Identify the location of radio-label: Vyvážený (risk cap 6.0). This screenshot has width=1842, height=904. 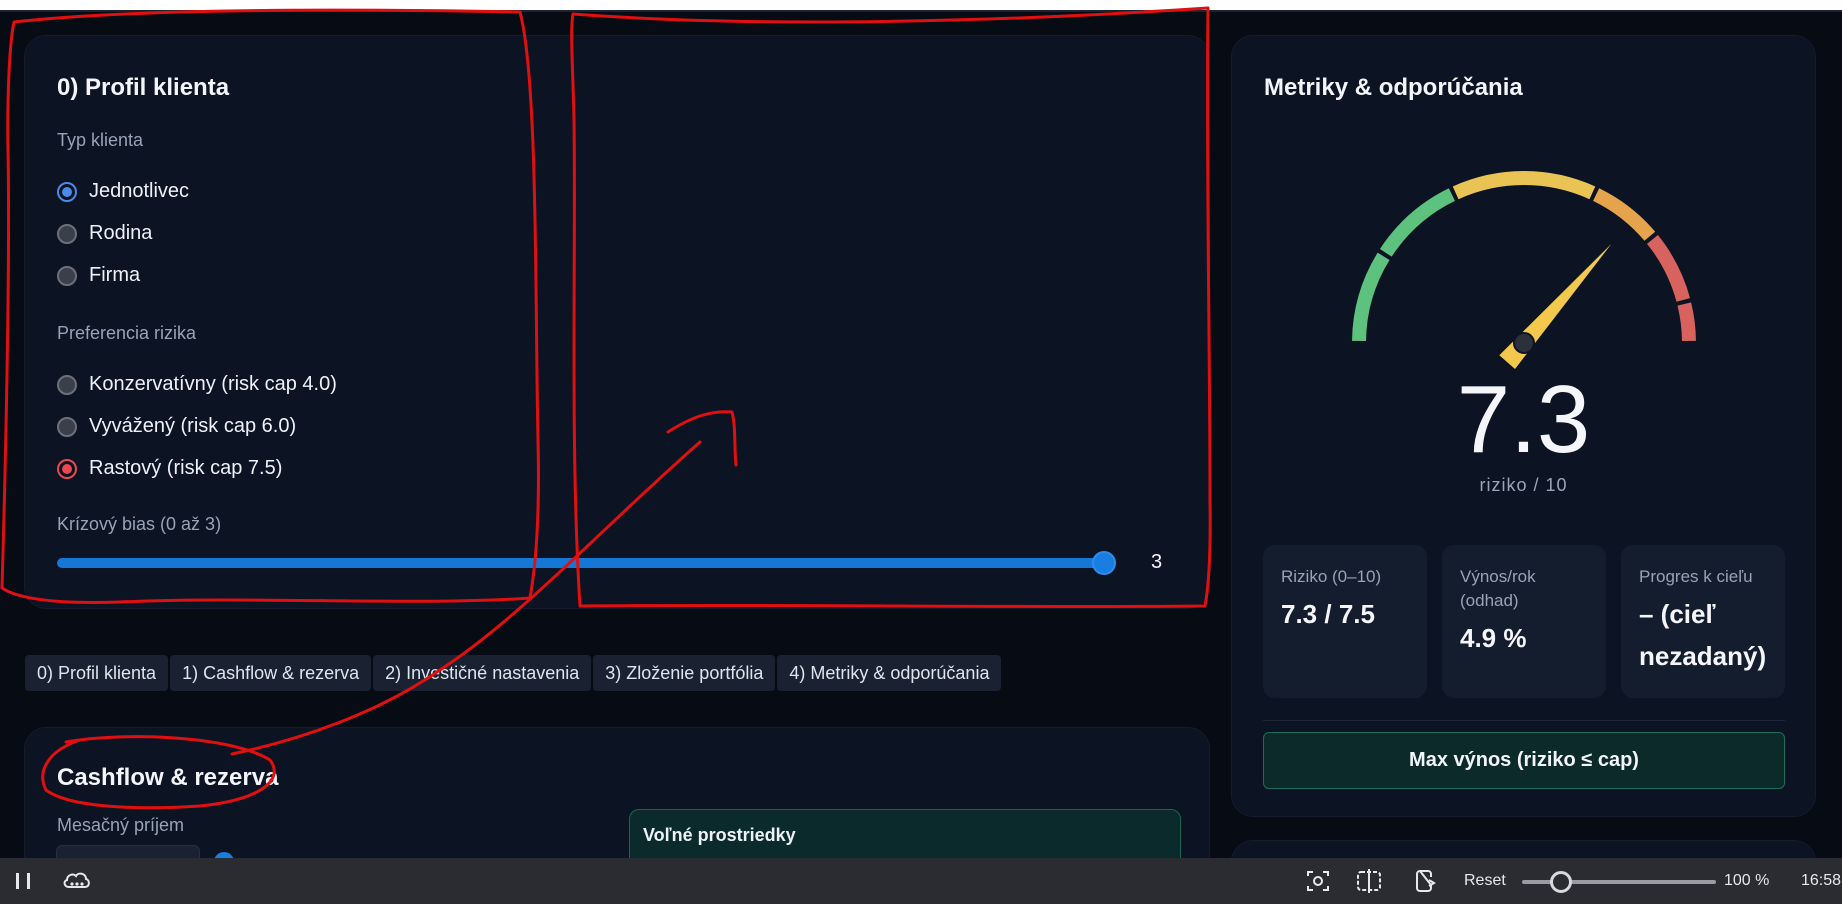
(193, 426).